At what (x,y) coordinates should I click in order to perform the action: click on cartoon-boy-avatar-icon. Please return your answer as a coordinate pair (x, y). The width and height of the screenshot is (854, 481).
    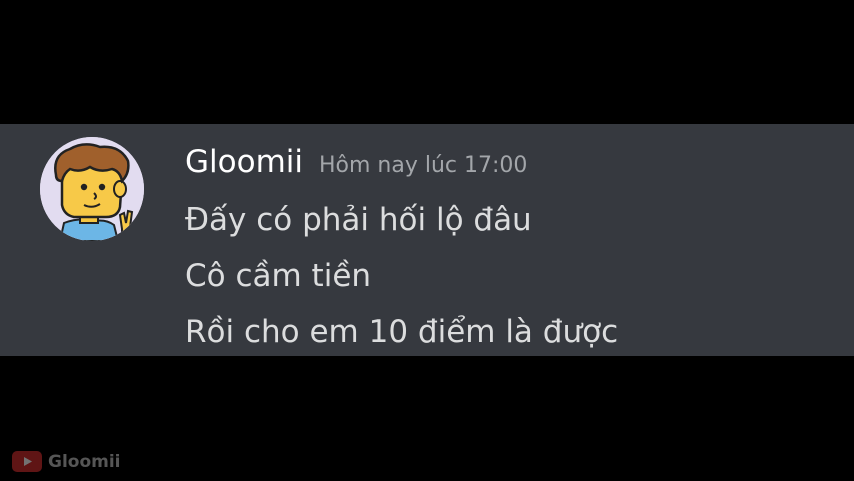
    Looking at the image, I should click on (92, 189).